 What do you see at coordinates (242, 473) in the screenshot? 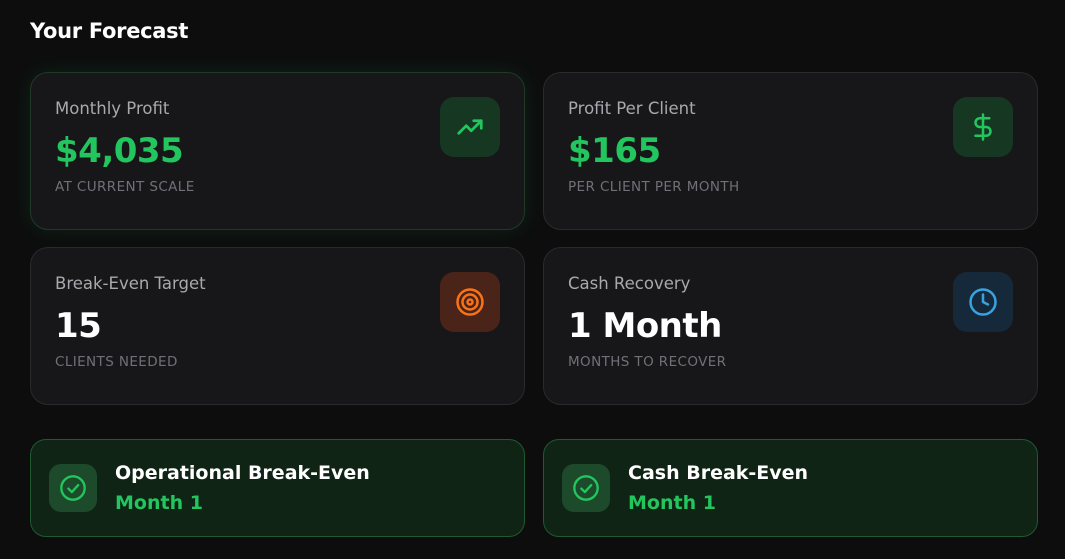
I see `banner-title: Operational Break-Even` at bounding box center [242, 473].